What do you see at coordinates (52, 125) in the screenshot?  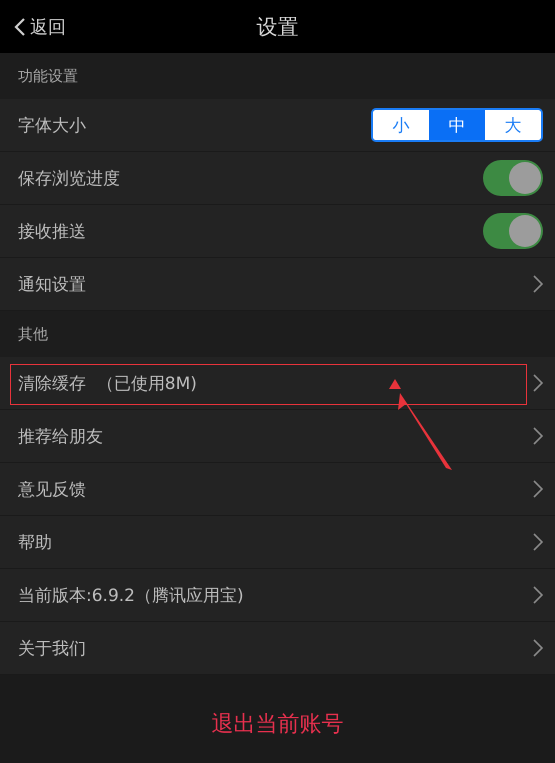 I see `setting-label: 字体大小` at bounding box center [52, 125].